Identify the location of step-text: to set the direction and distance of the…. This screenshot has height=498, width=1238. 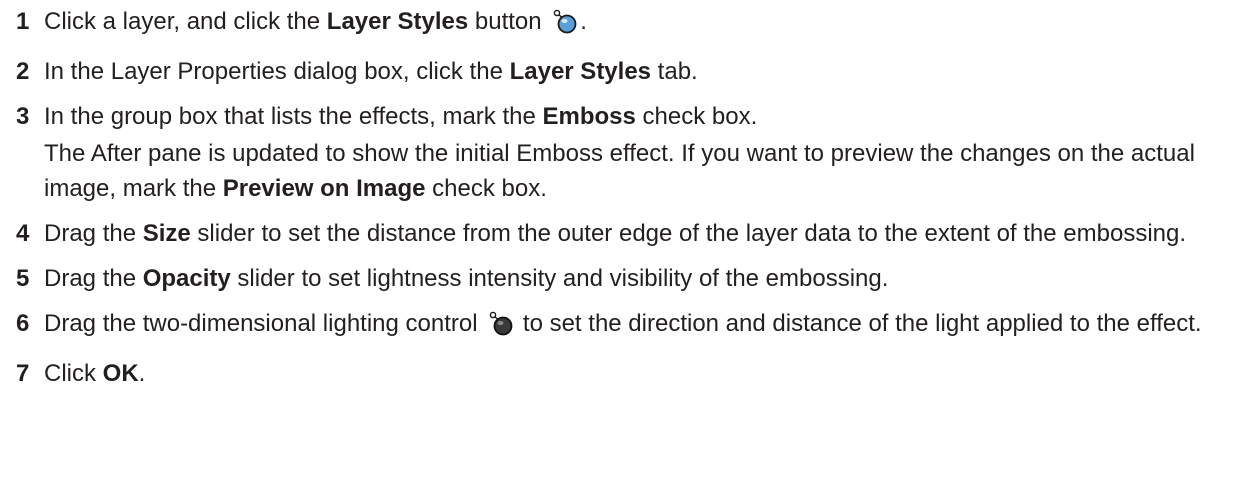
(859, 323).